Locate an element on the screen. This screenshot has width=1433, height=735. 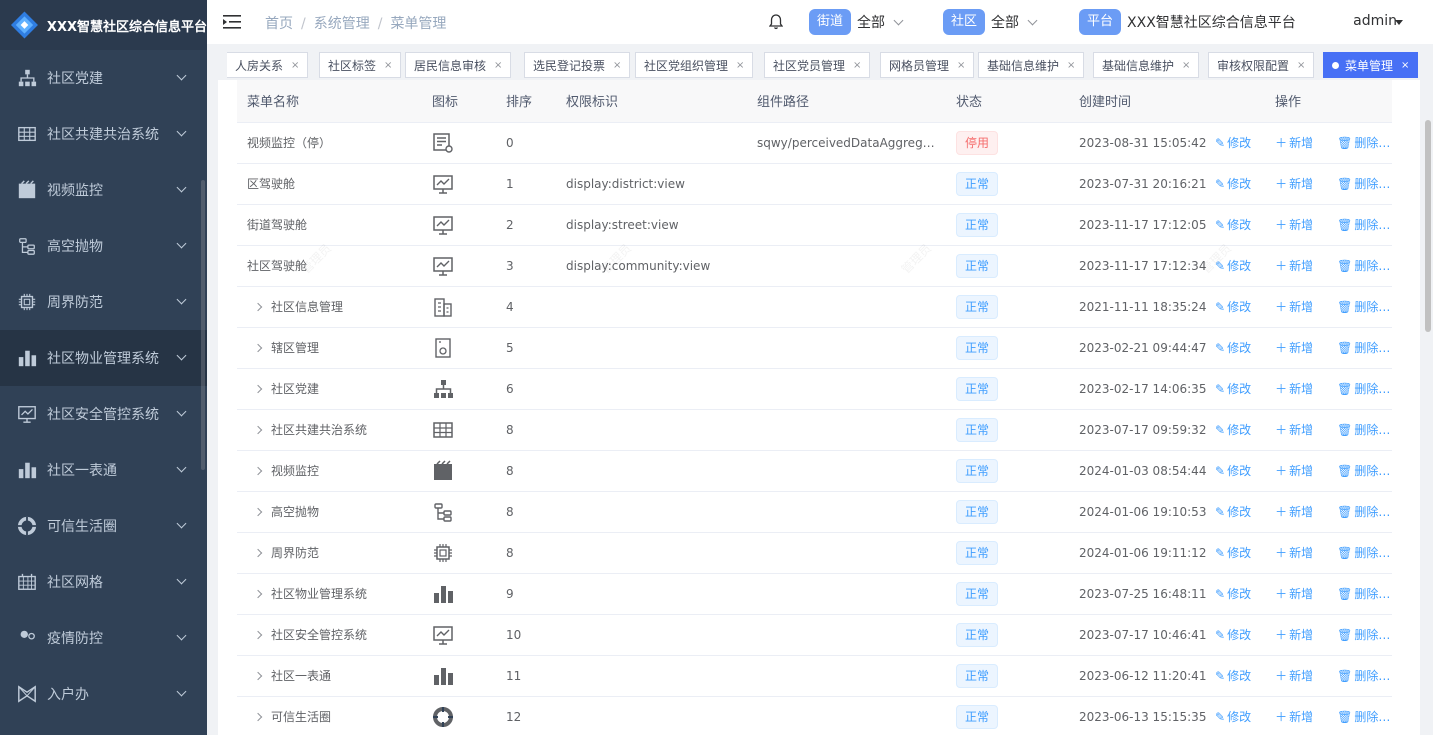
main-scrollbar is located at coordinates (1428, 226).